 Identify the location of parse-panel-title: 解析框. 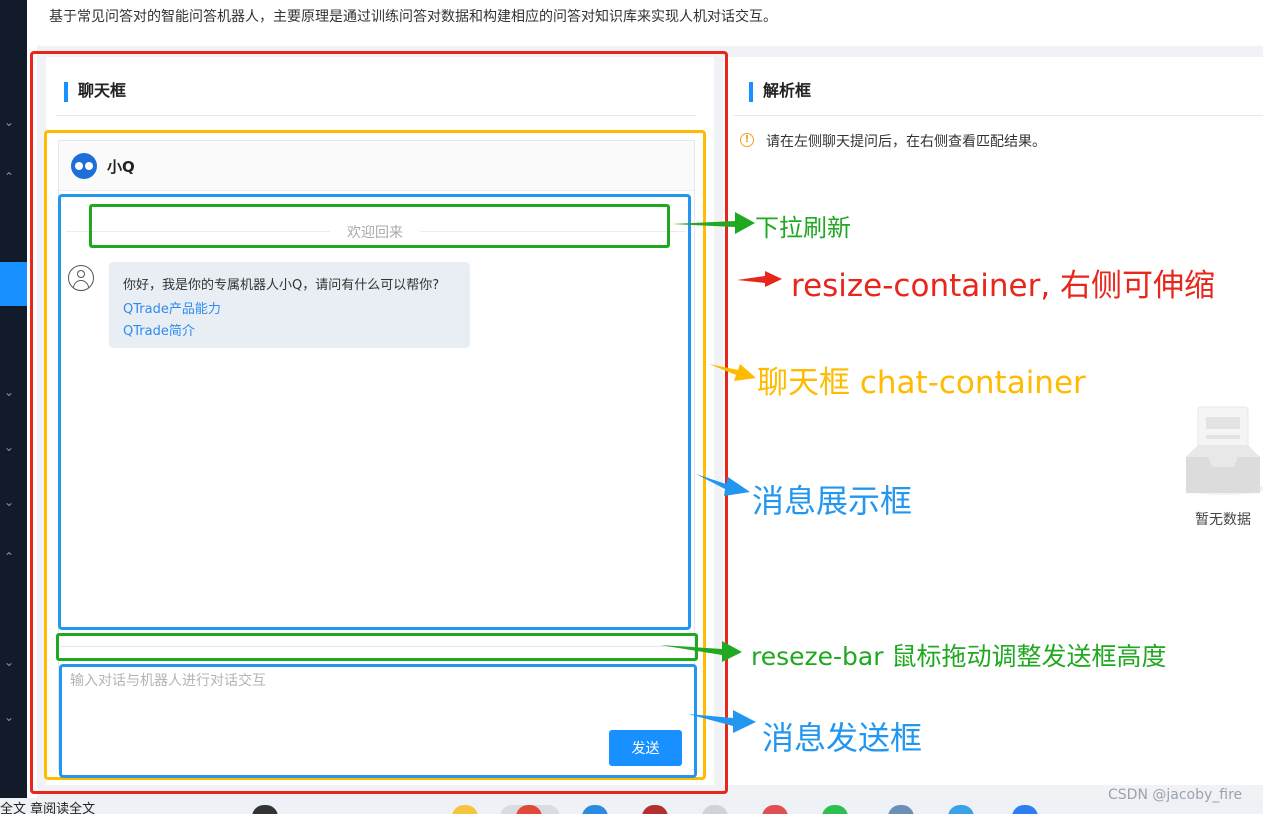
(780, 91).